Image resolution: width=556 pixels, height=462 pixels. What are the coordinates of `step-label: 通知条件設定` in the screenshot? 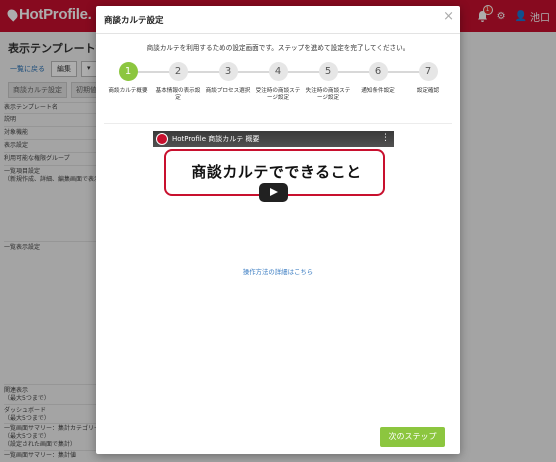 It's located at (378, 91).